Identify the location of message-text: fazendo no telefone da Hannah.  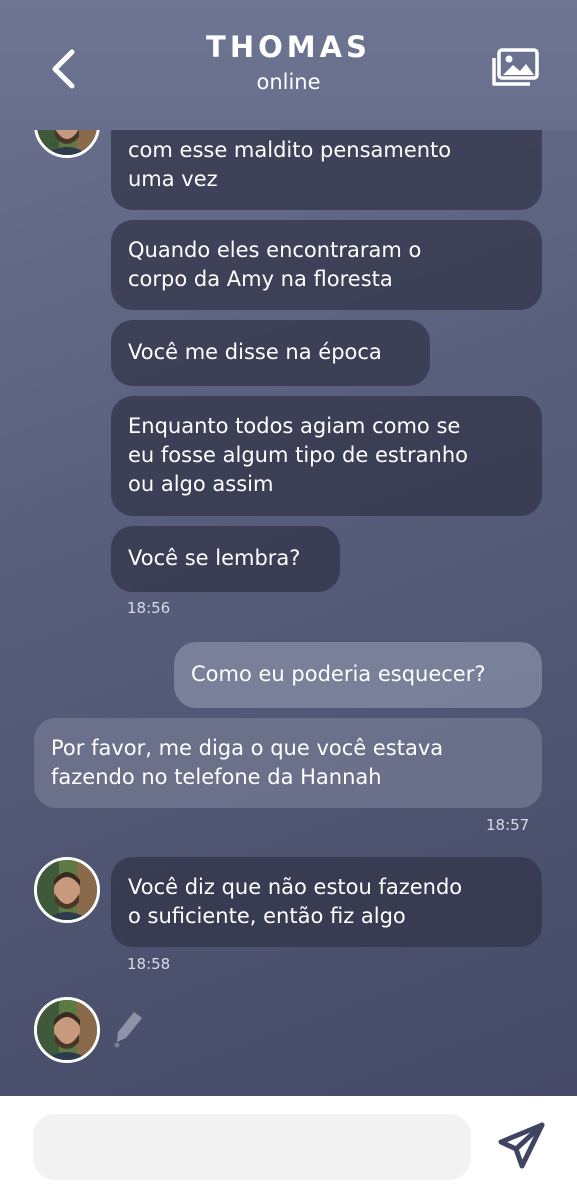
(216, 777).